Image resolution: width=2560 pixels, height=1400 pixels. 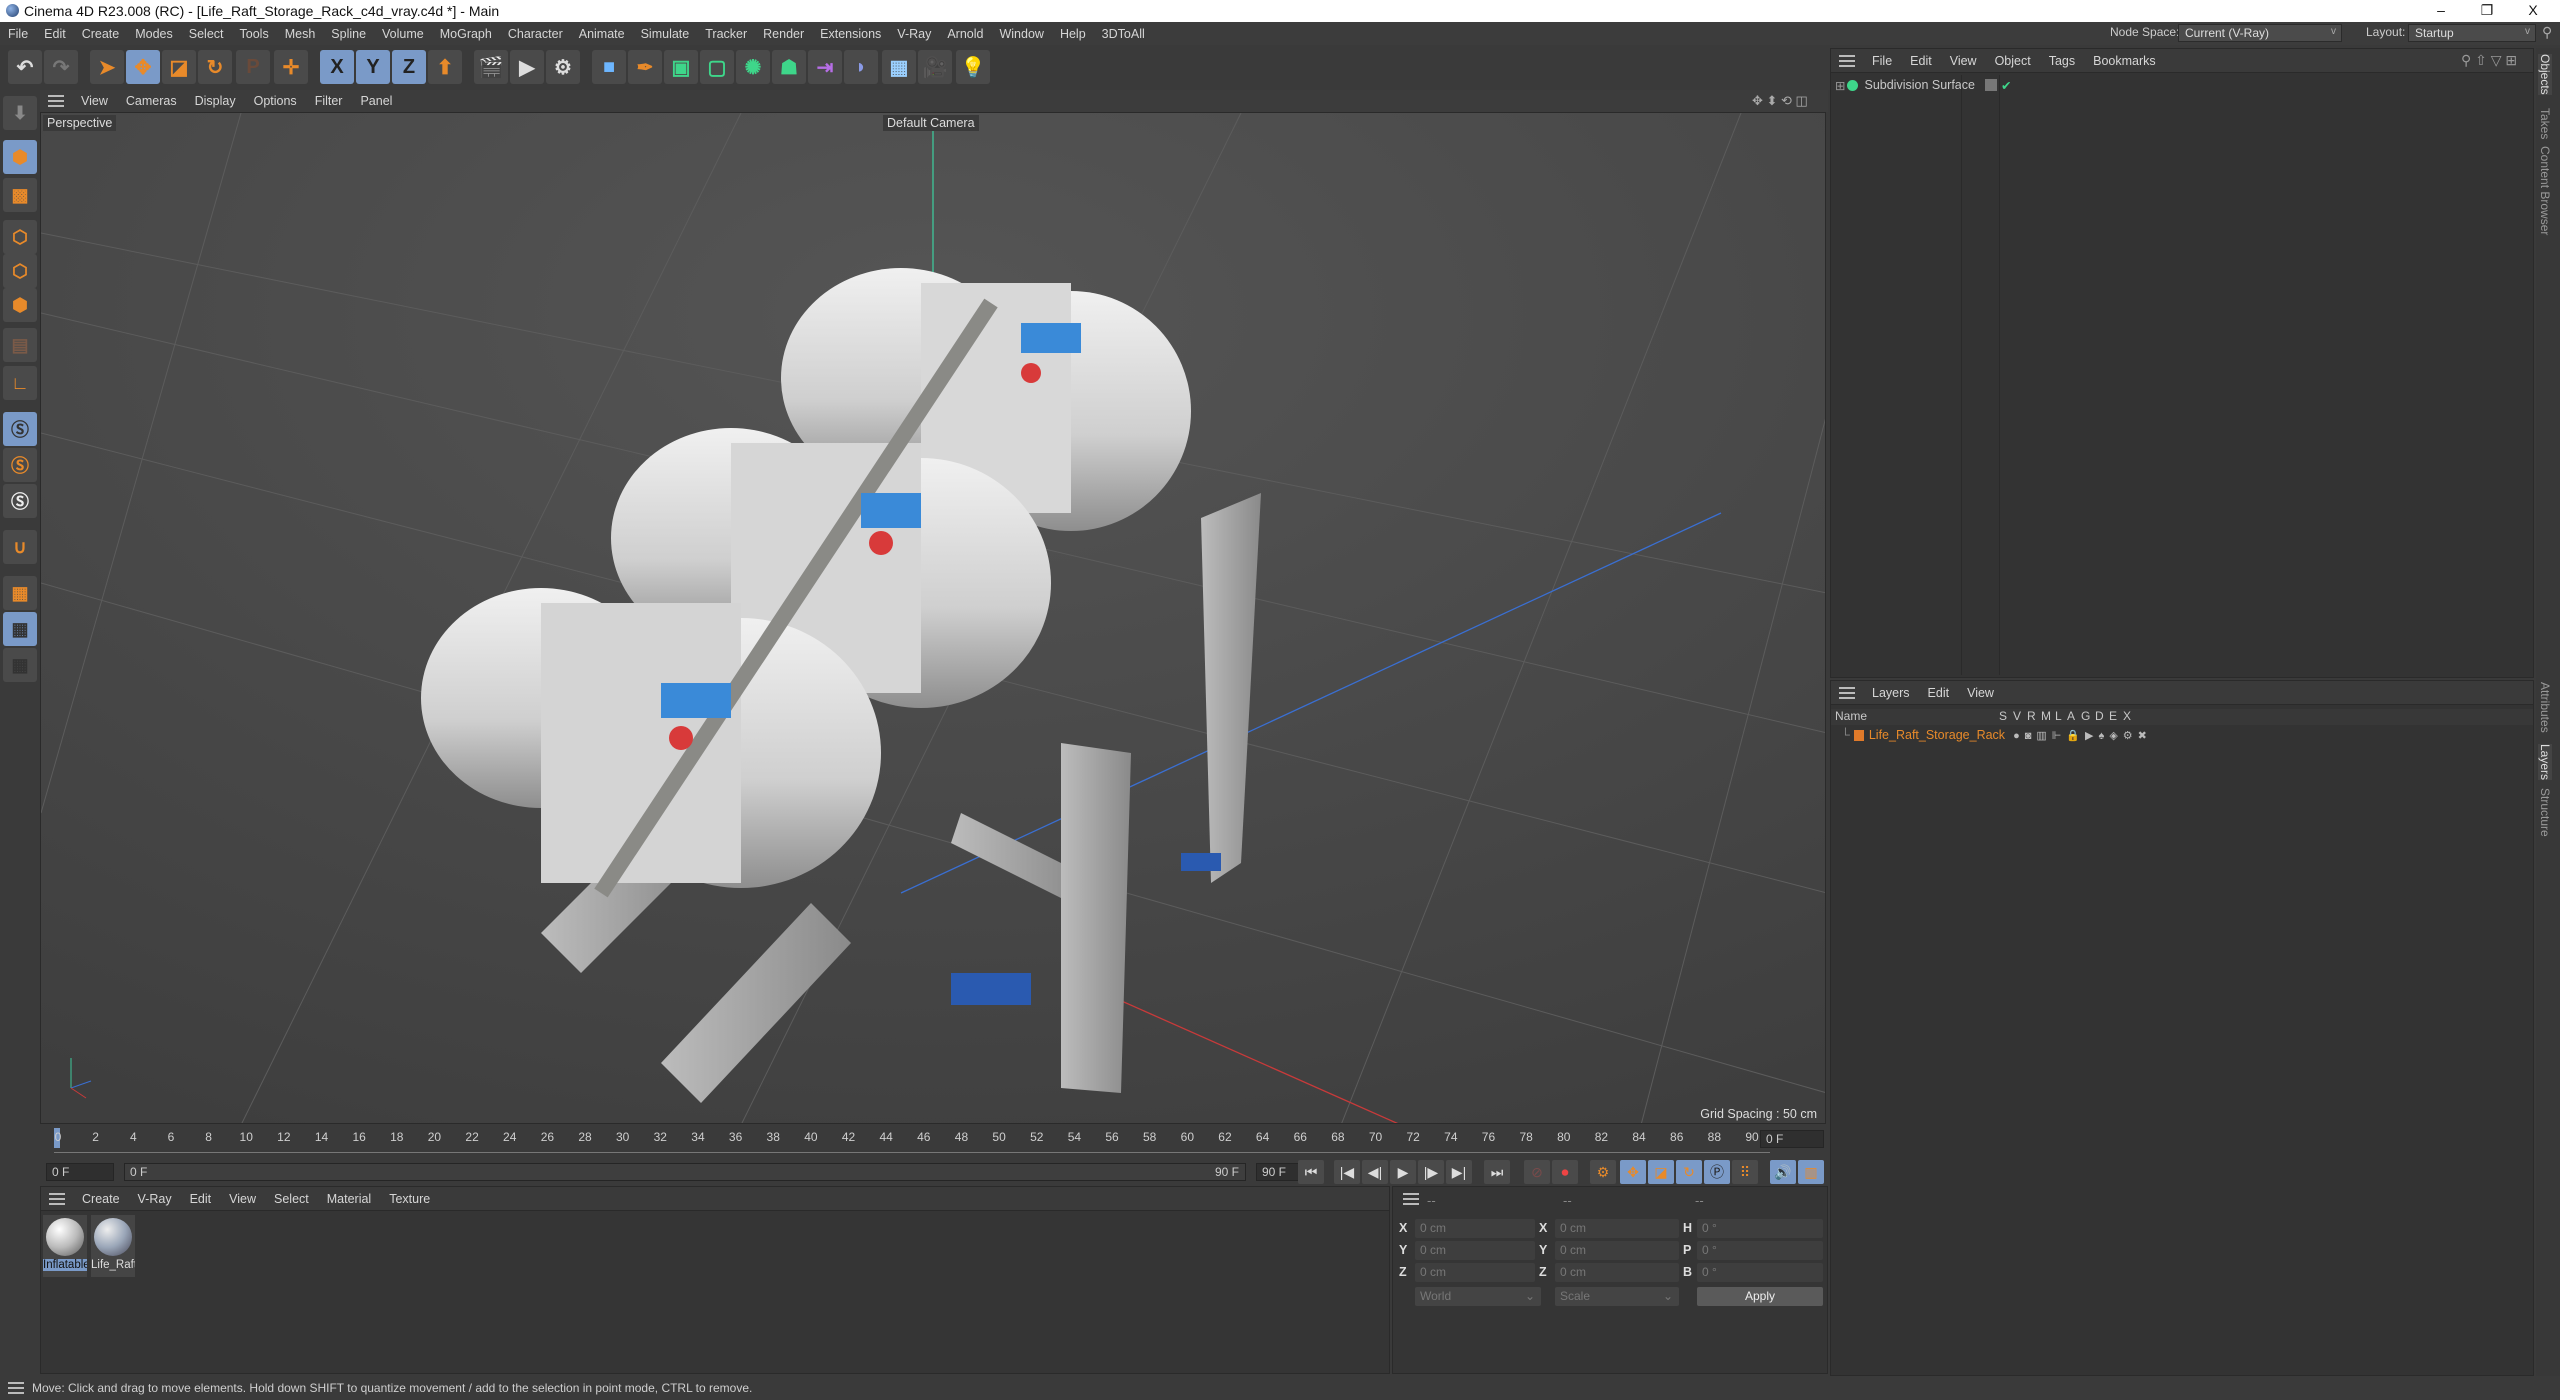 I want to click on next-frame-button: |▶, so click(x=1431, y=1172).